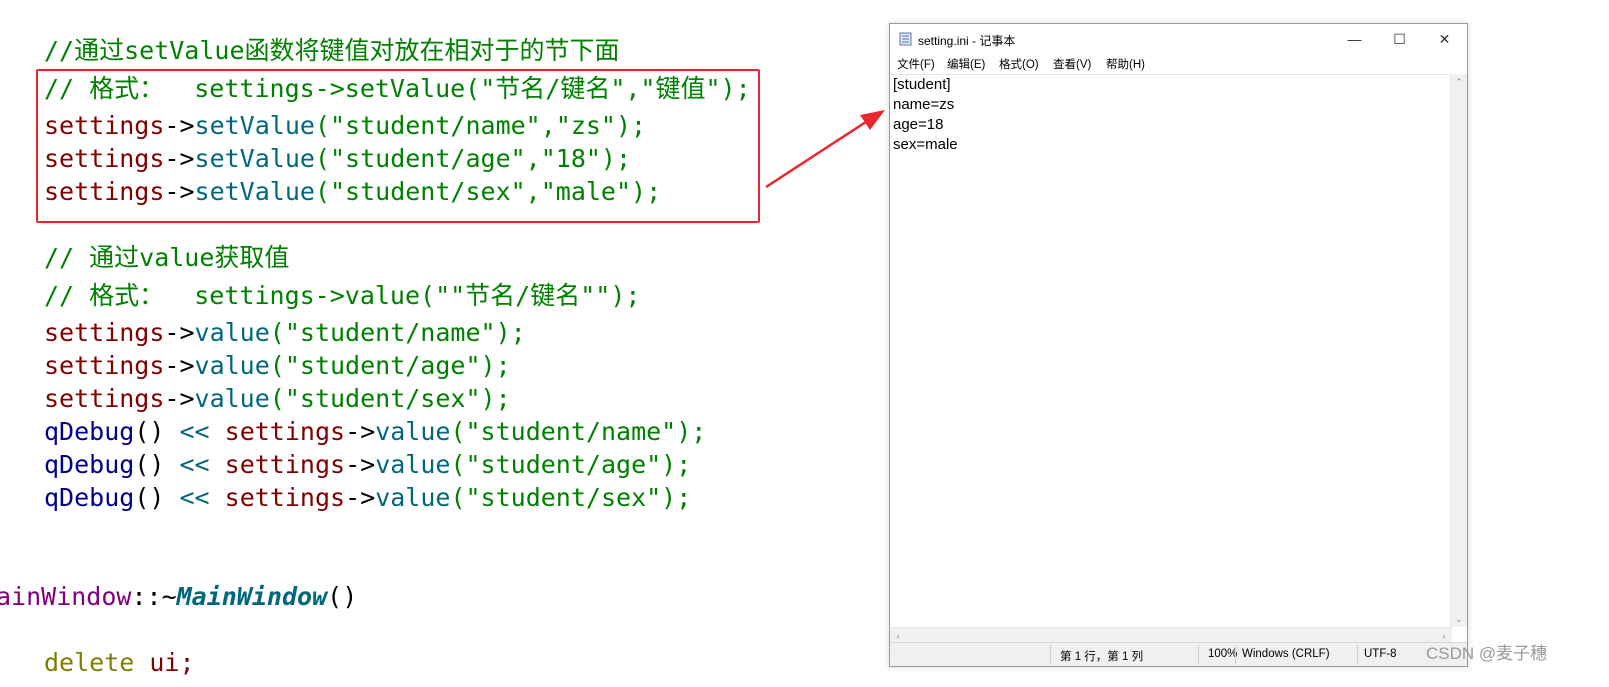 Image resolution: width=1609 pixels, height=687 pixels. Describe the element at coordinates (1399, 39) in the screenshot. I see `maximize-button: ☐` at that location.